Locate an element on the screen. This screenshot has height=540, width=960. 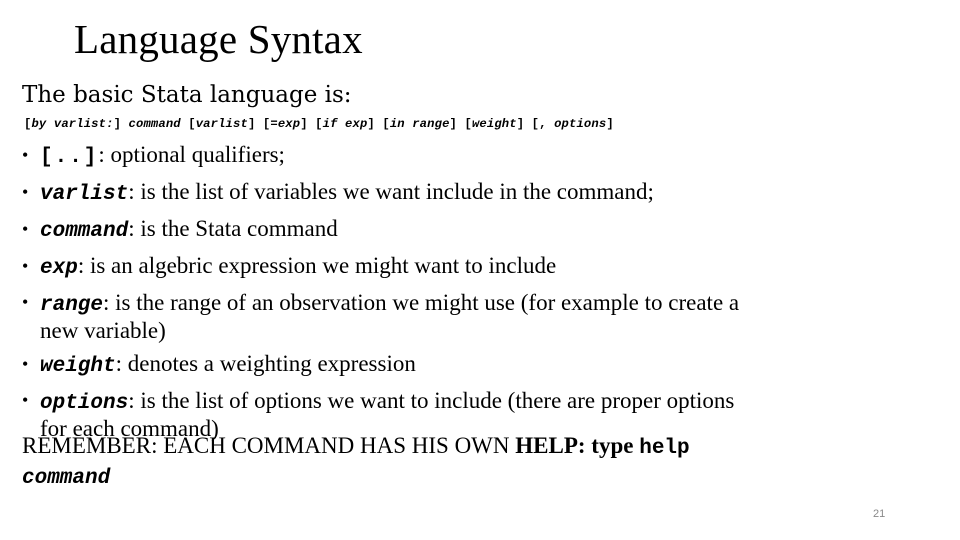
syntax-keyword: varlist is located at coordinates (221, 124).